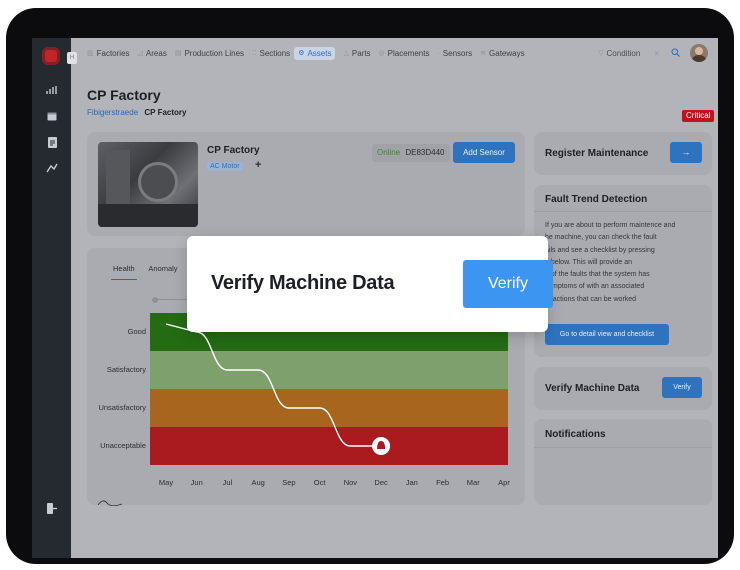 This screenshot has height=570, width=740. Describe the element at coordinates (589, 262) in the screenshot. I see `description-line: n below. This will provide an` at that location.